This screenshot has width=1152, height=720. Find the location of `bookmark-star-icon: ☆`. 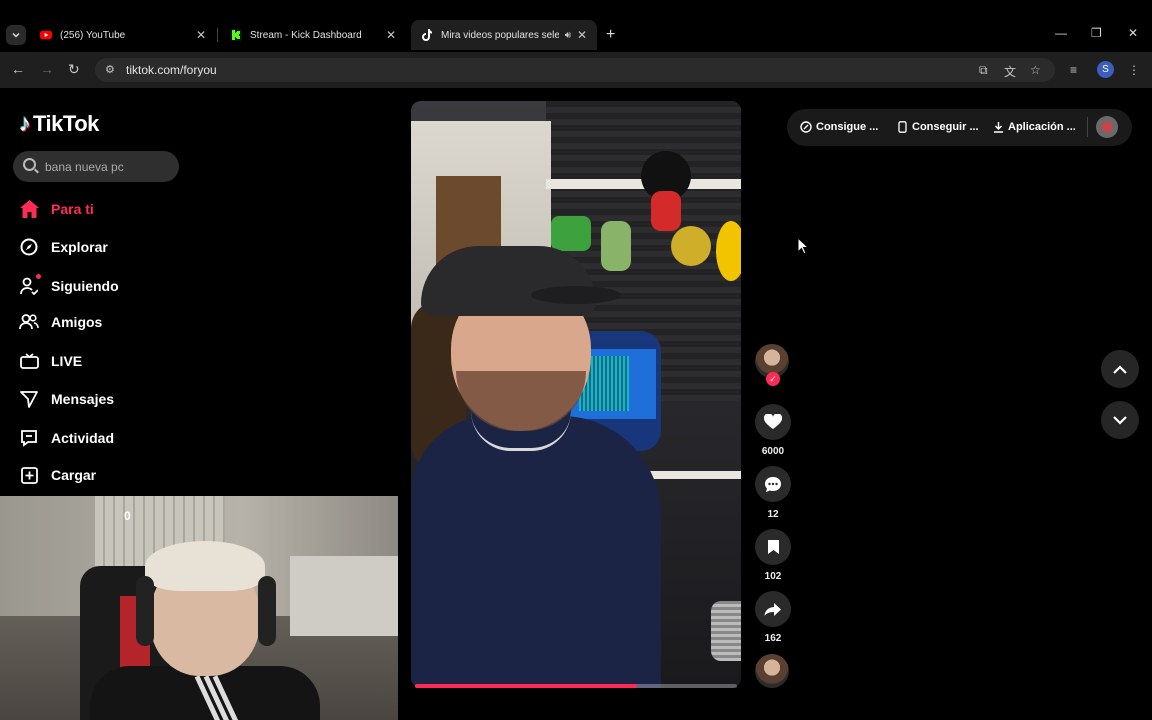

bookmark-star-icon: ☆ is located at coordinates (1035, 70).